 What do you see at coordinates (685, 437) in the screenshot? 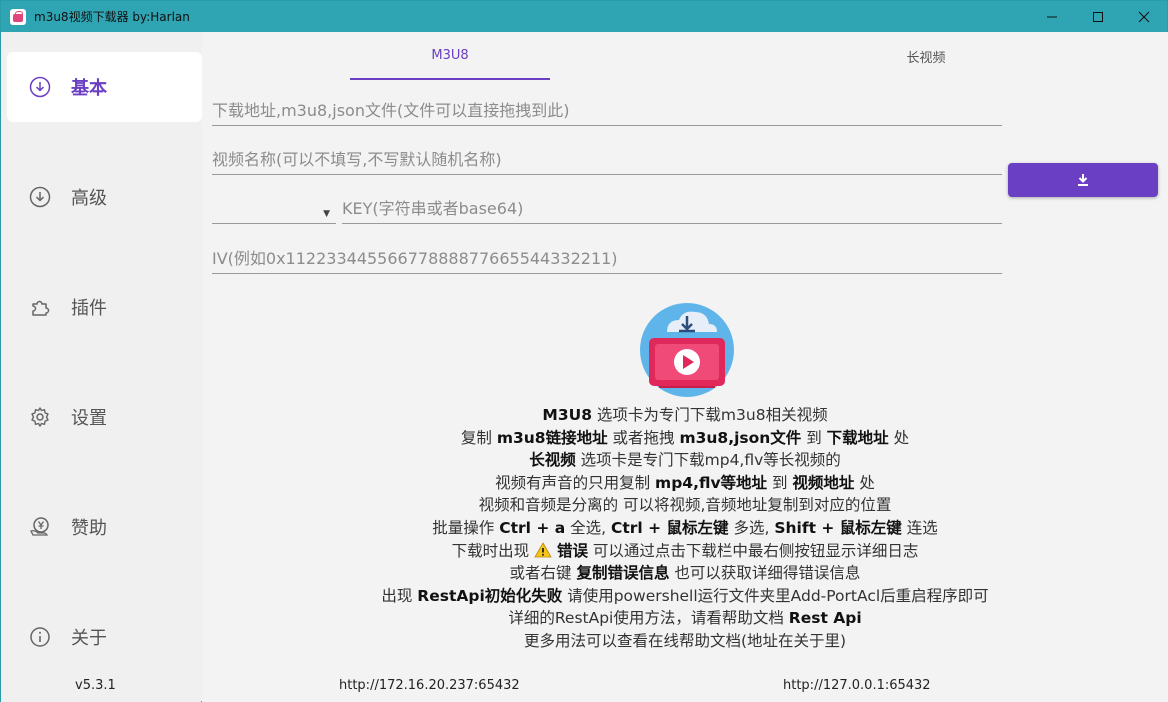
I see `help-line: 复制 m3u8链接地址 或者拖拽 m3u8,json文件 到 下载地址 处` at bounding box center [685, 437].